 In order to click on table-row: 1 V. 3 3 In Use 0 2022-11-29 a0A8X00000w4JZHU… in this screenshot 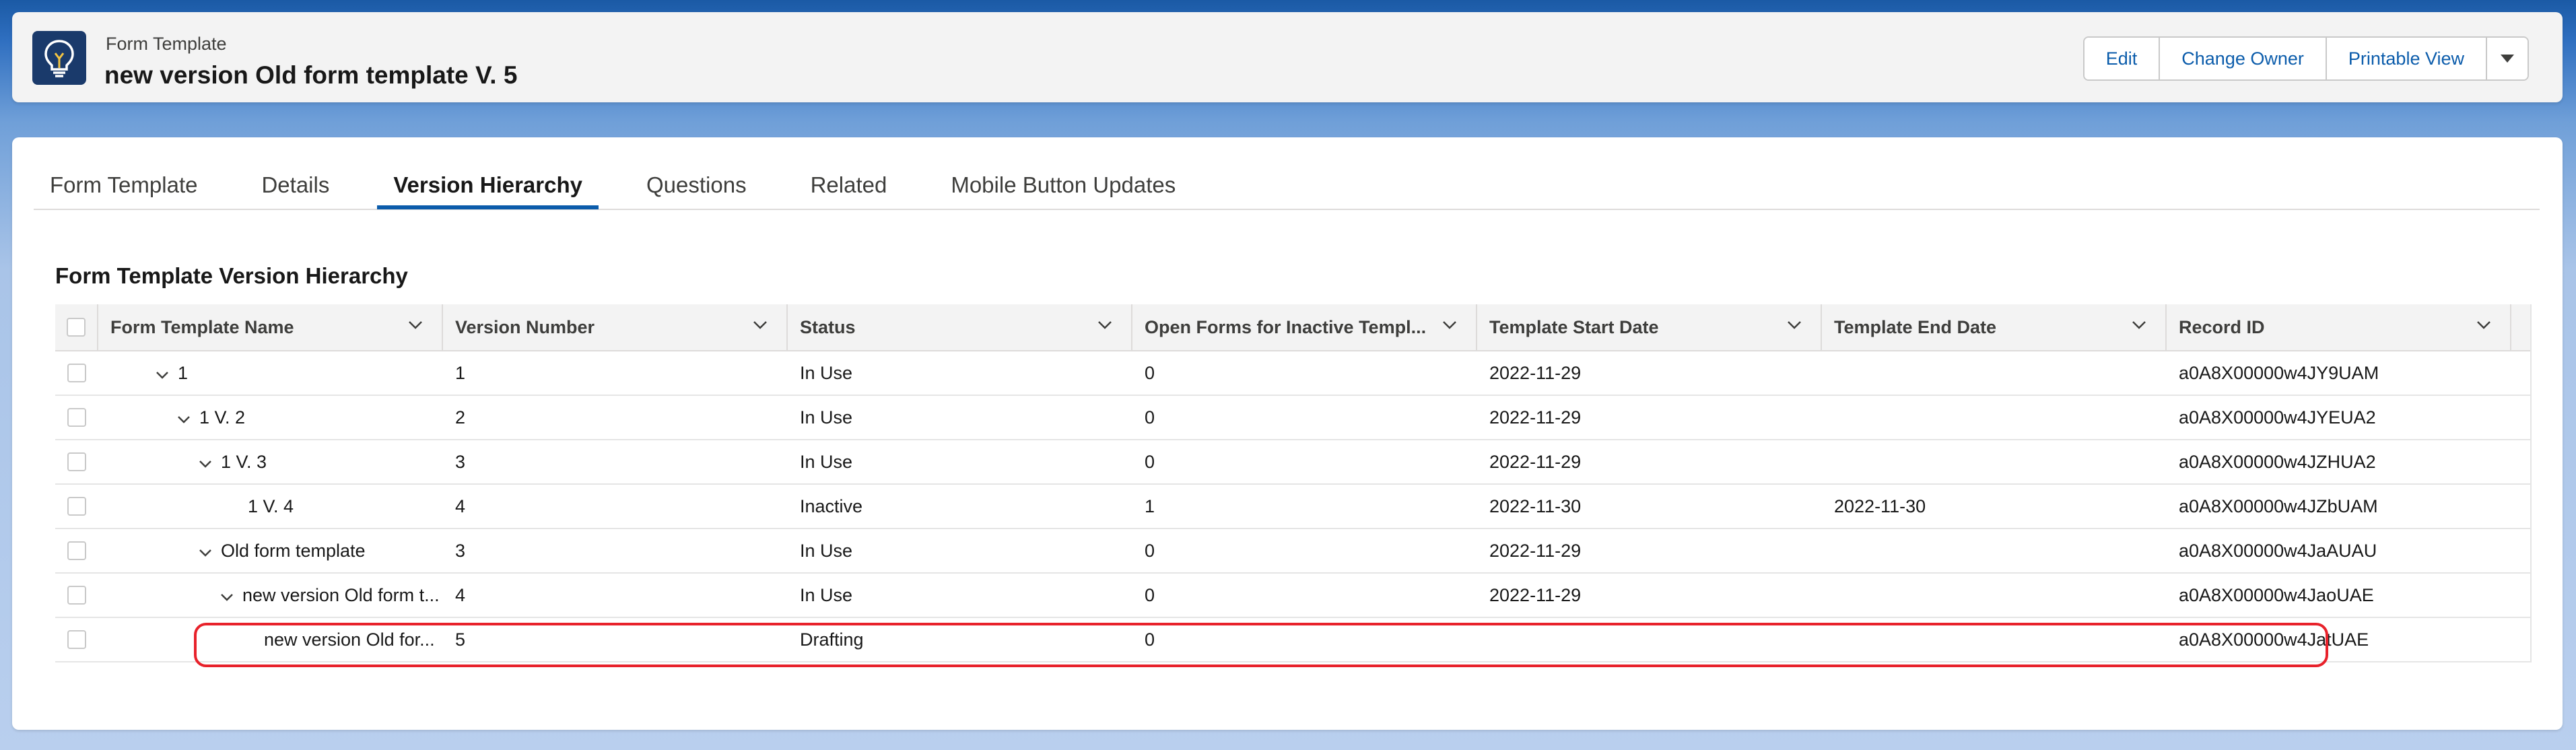, I will do `click(1292, 463)`.